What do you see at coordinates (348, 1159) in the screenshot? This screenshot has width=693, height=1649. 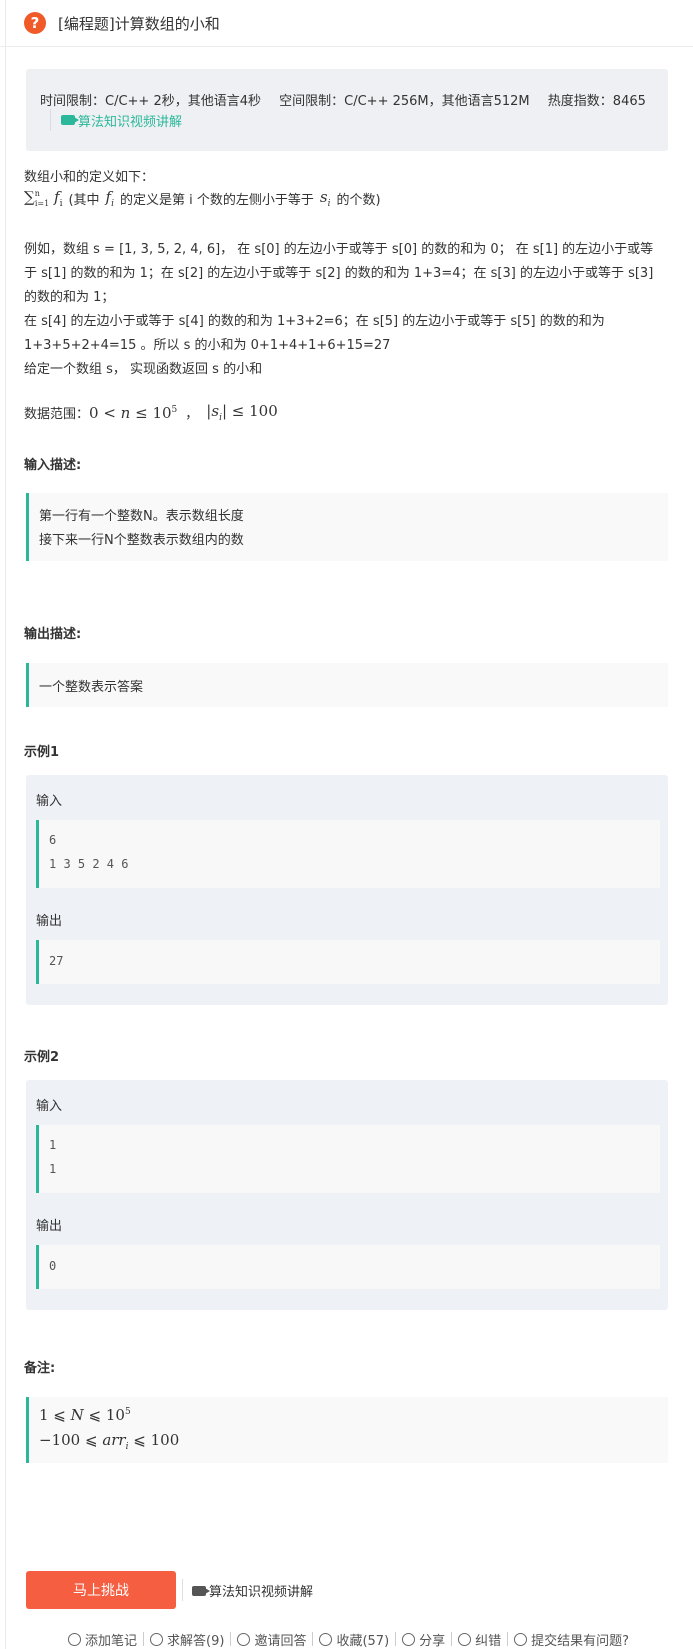 I see `example-2-input-code: 1 1` at bounding box center [348, 1159].